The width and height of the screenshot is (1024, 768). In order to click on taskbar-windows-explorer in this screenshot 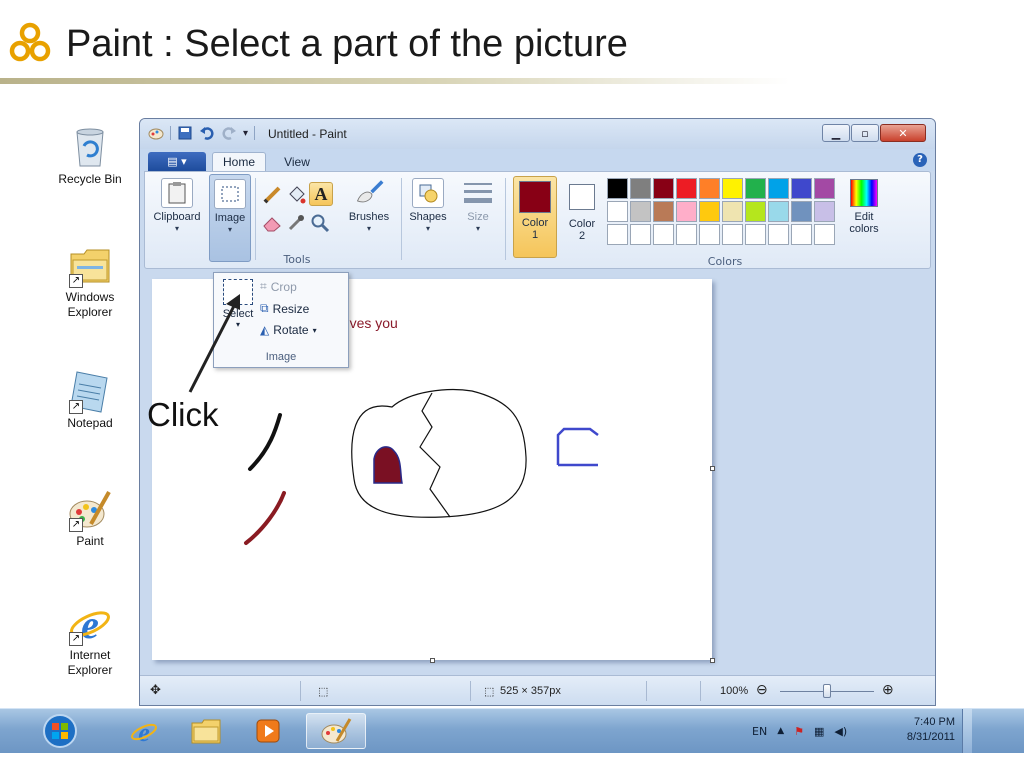, I will do `click(206, 731)`.